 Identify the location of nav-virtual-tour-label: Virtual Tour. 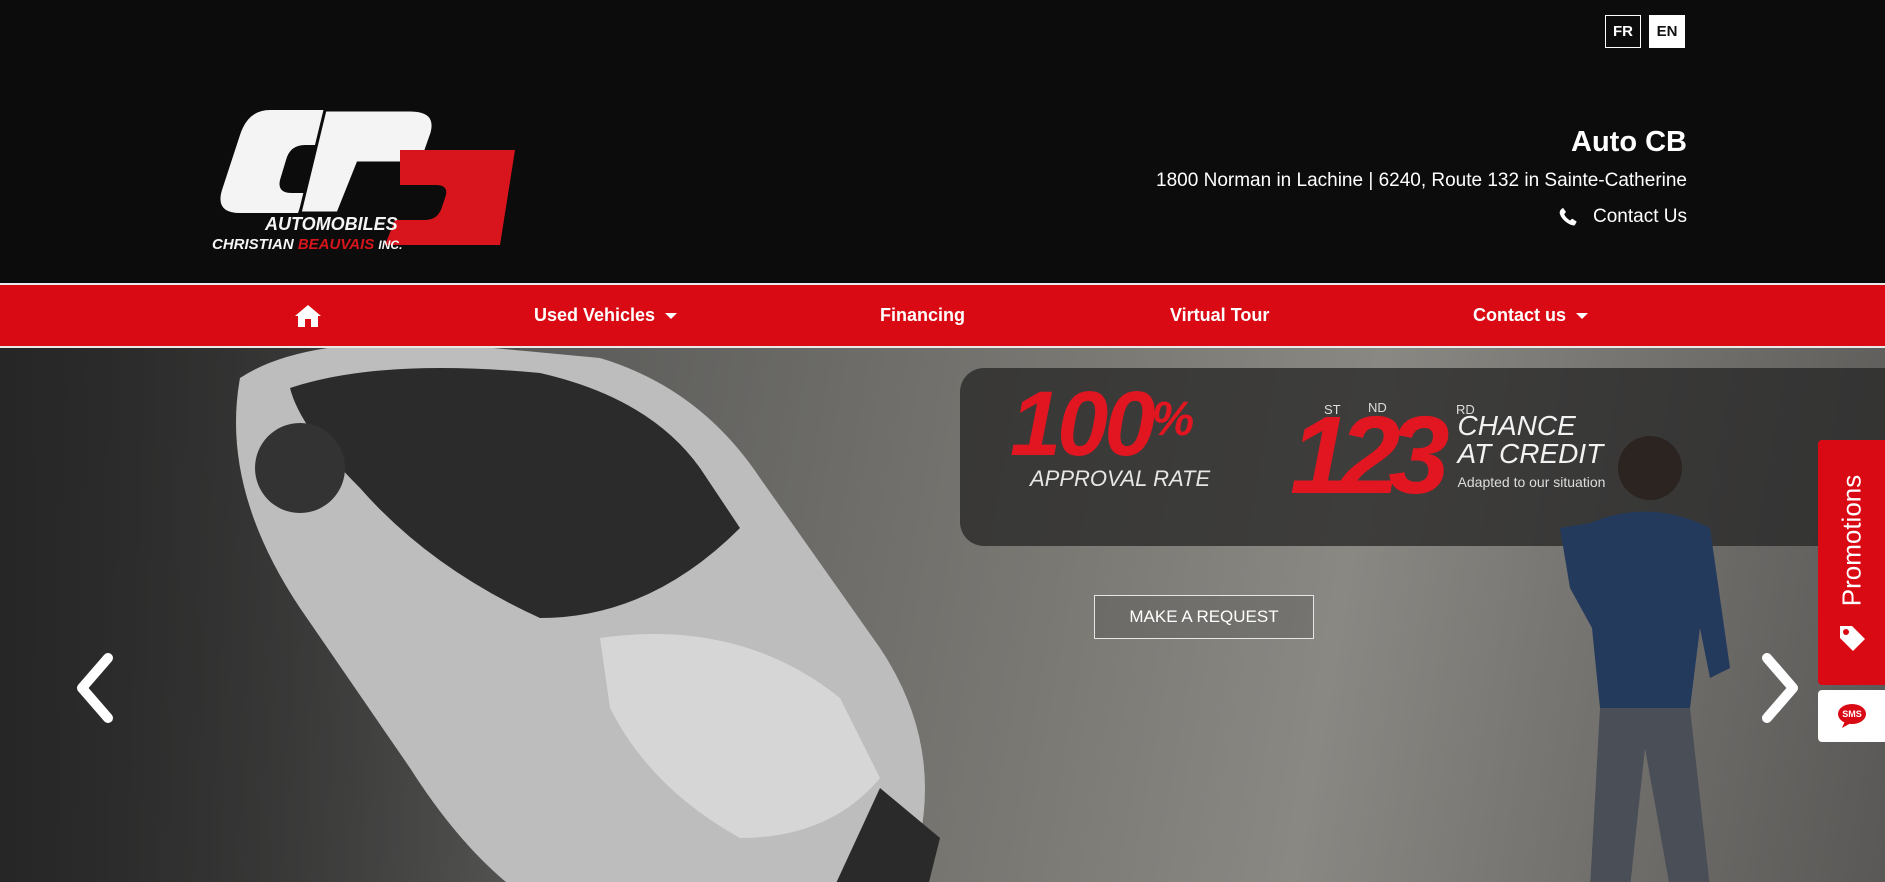
(1220, 315).